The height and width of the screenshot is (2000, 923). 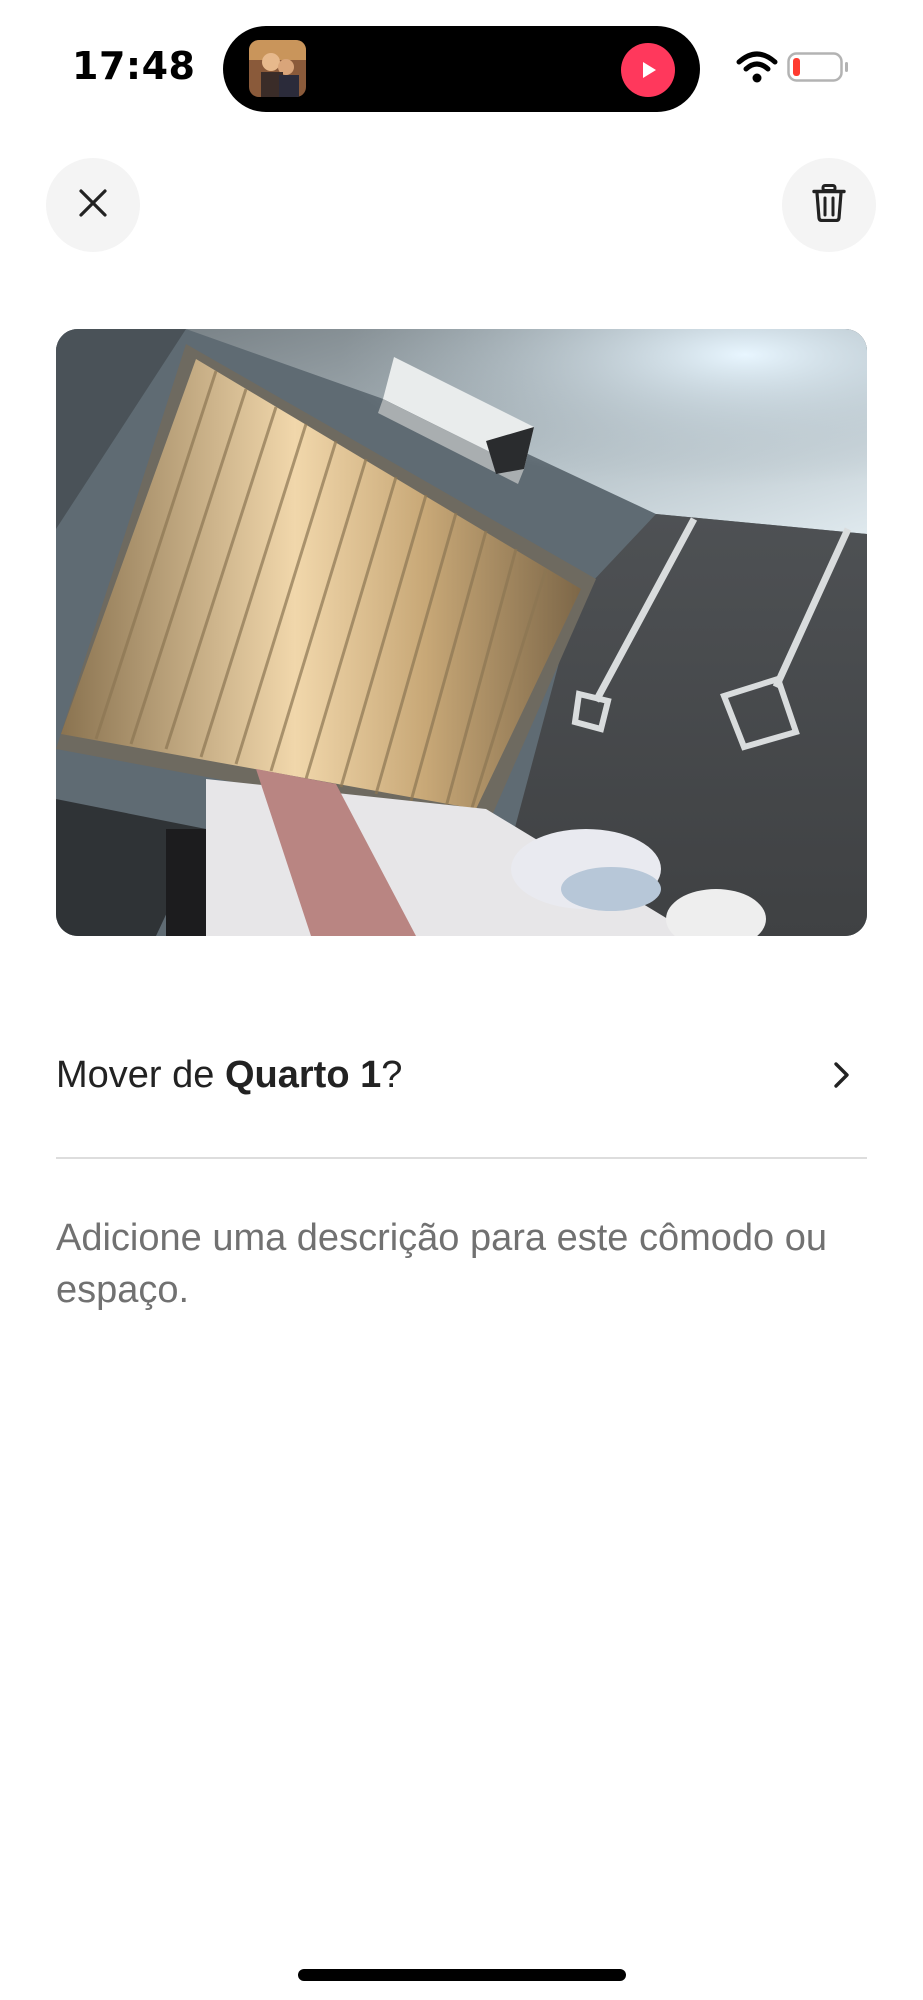 I want to click on chevron-right-icon, so click(x=842, y=1075).